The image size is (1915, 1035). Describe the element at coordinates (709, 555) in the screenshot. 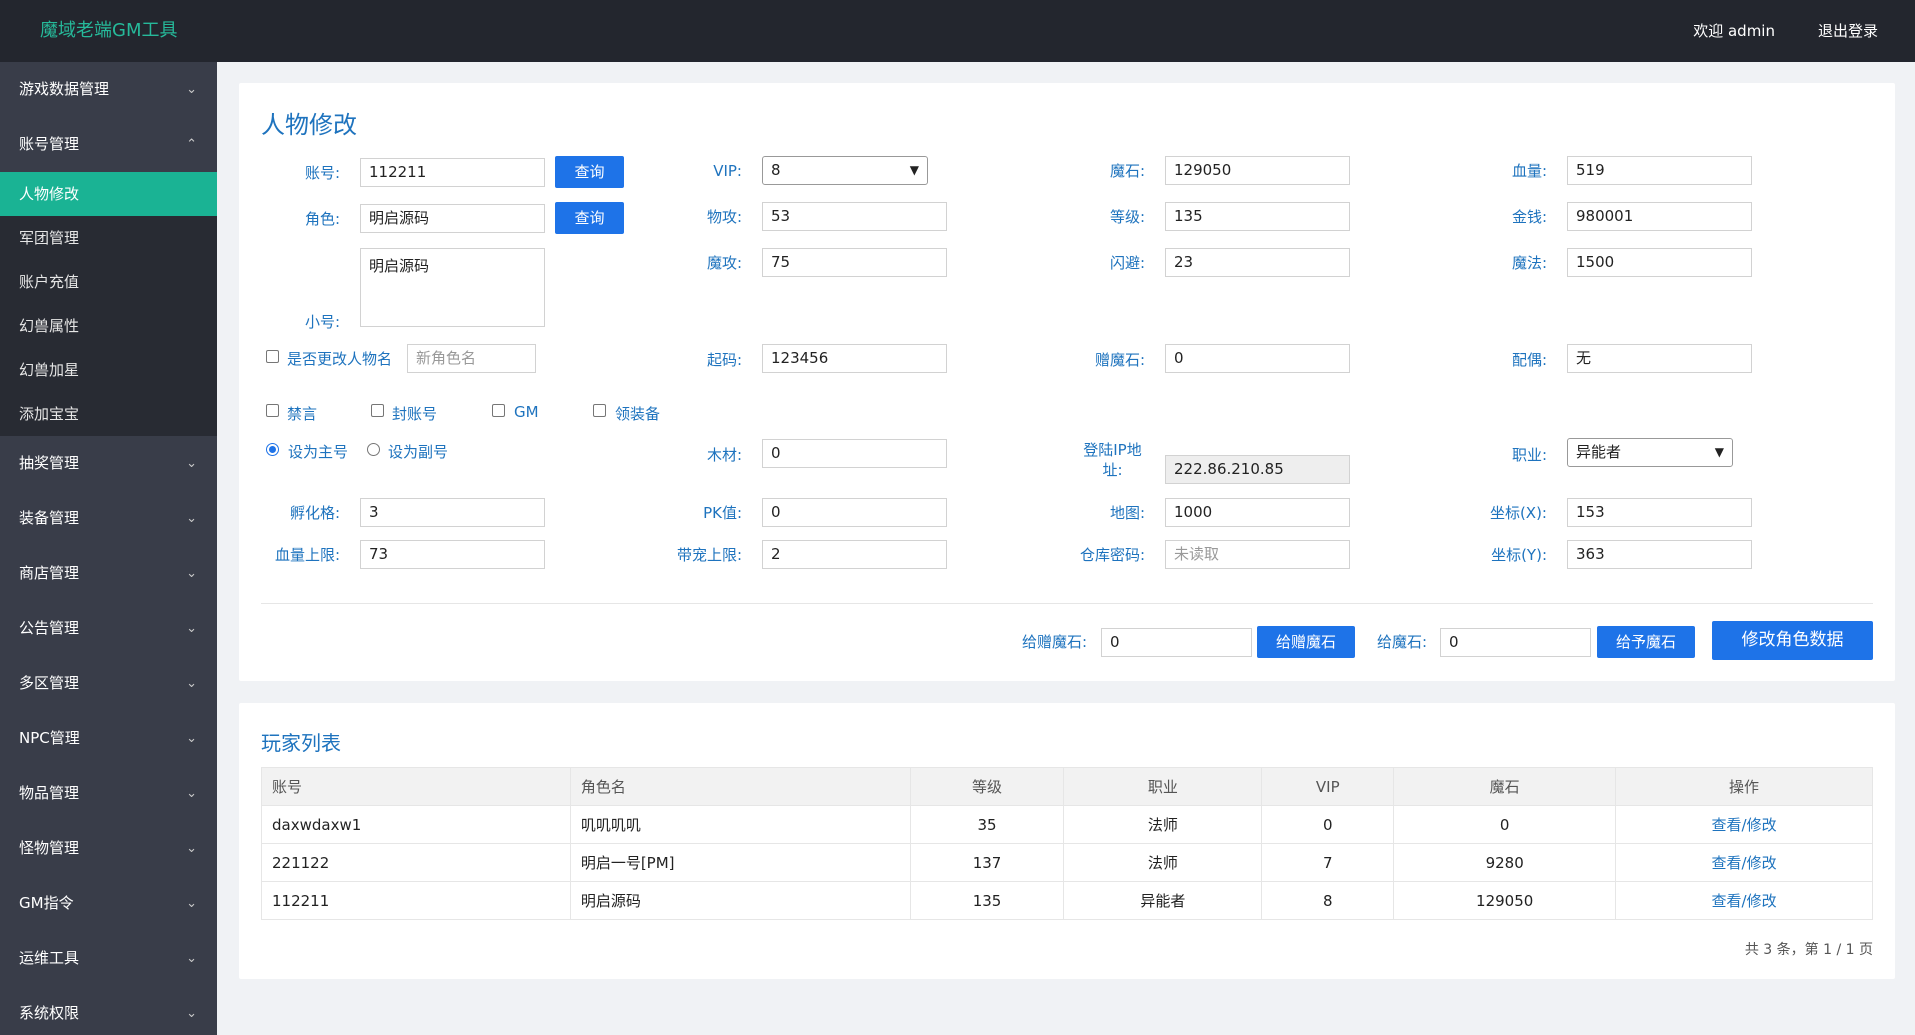

I see `pet-max-label: 带宠上限:` at that location.